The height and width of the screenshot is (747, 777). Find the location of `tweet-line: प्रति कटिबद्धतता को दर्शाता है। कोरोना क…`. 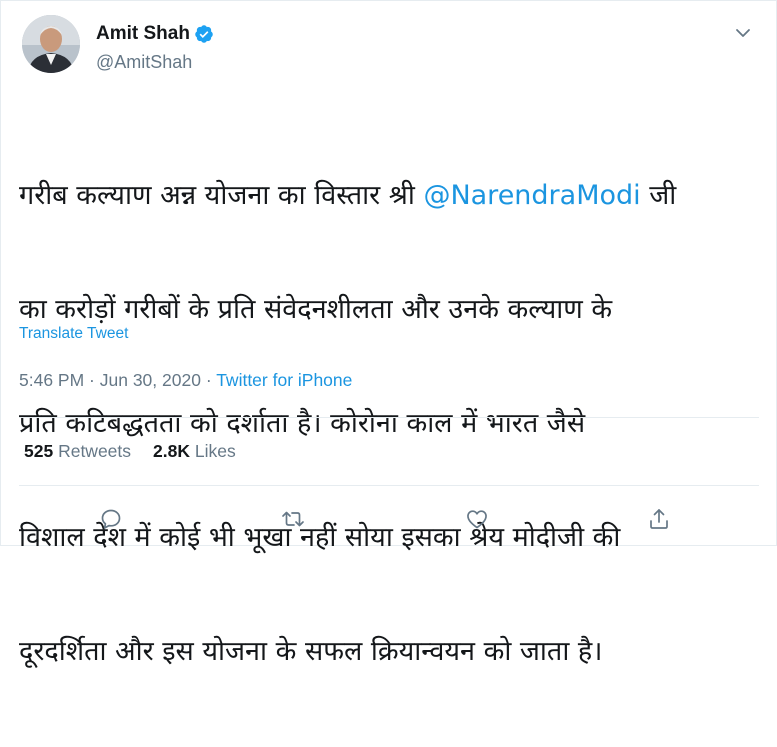

tweet-line: प्रति कटिबद्धतता को दर्शाता है। कोरोना क… is located at coordinates (302, 423).